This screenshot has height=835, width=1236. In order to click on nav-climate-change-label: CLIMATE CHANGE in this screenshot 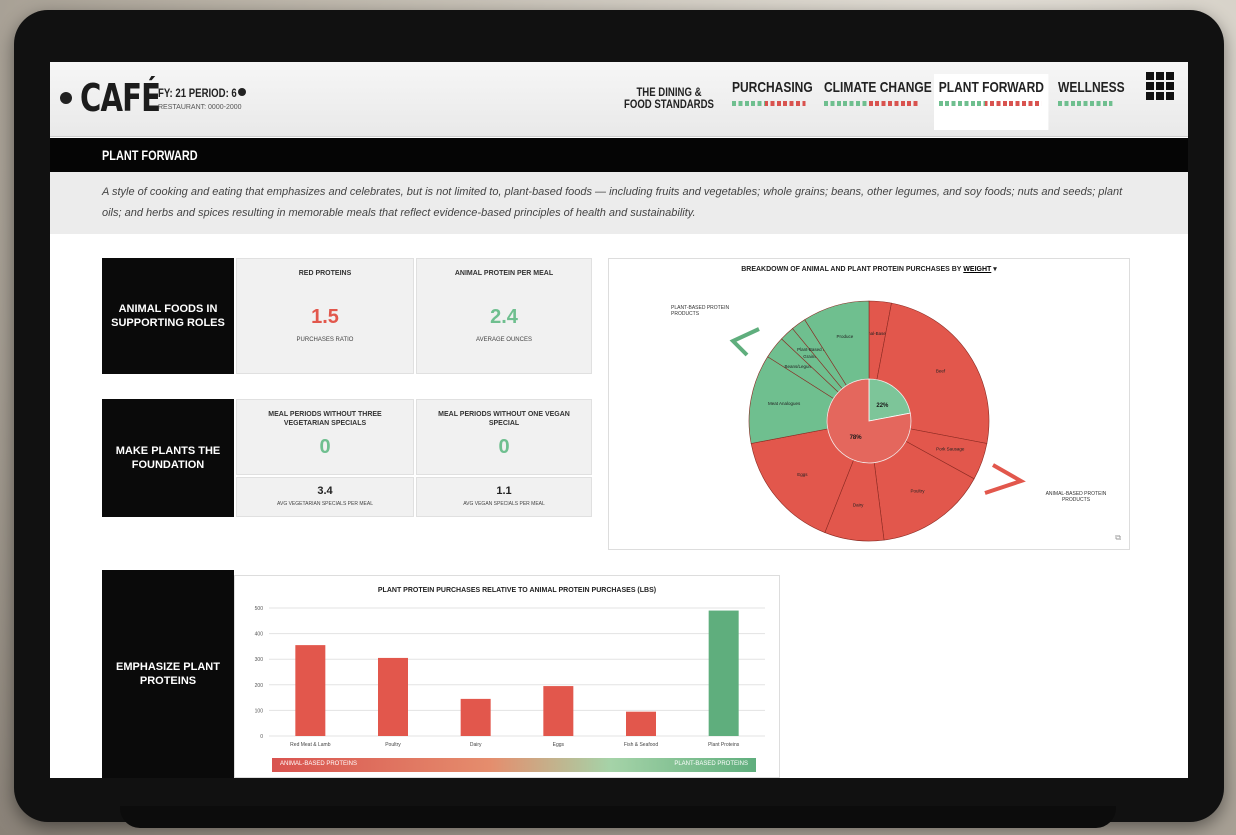, I will do `click(878, 87)`.